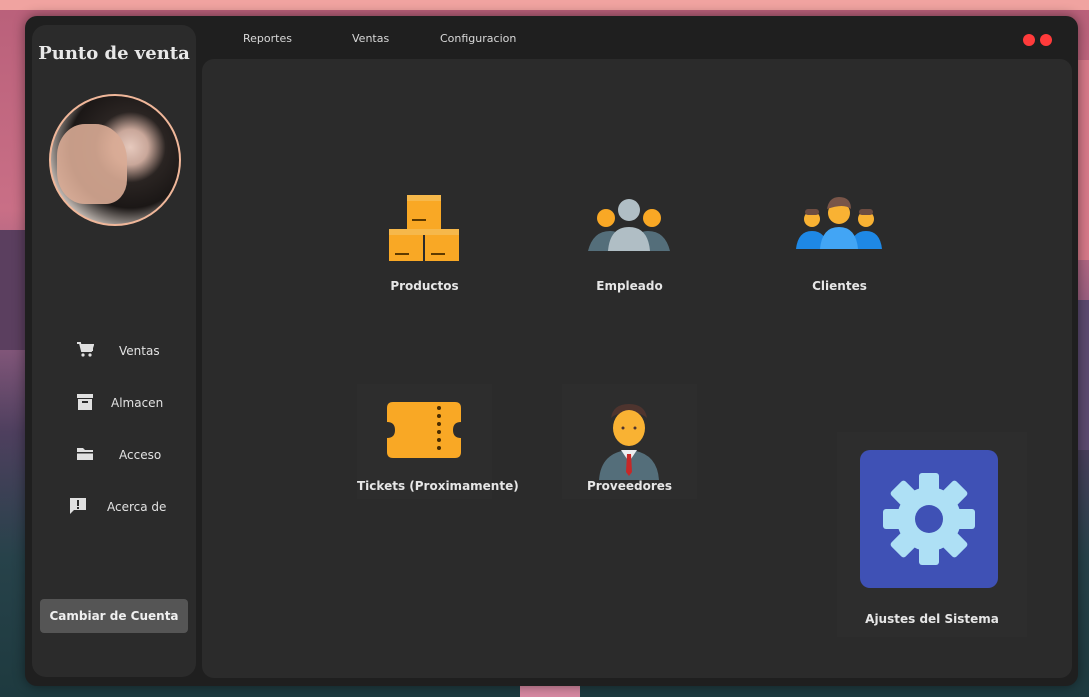 The image size is (1089, 697). Describe the element at coordinates (267, 38) in the screenshot. I see `menu-reportes: Reportes` at that location.